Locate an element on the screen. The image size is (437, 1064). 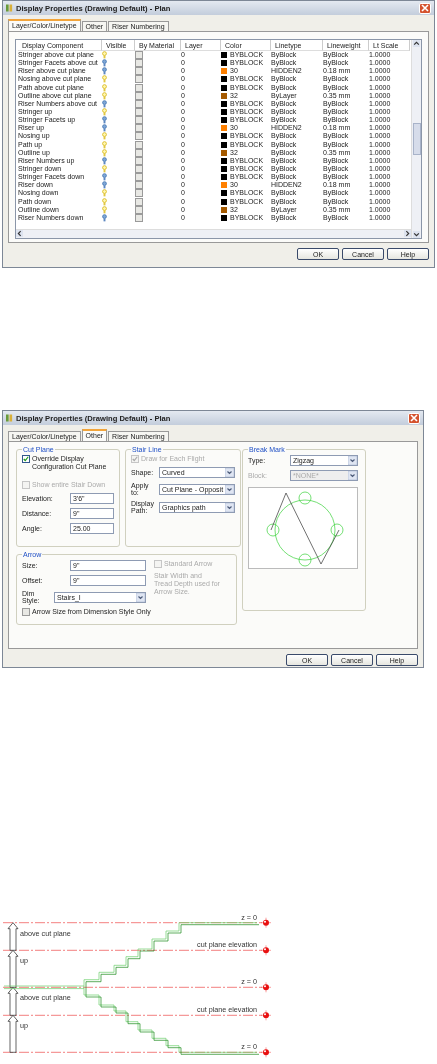
vertical-scrollbar is located at coordinates (416, 139).